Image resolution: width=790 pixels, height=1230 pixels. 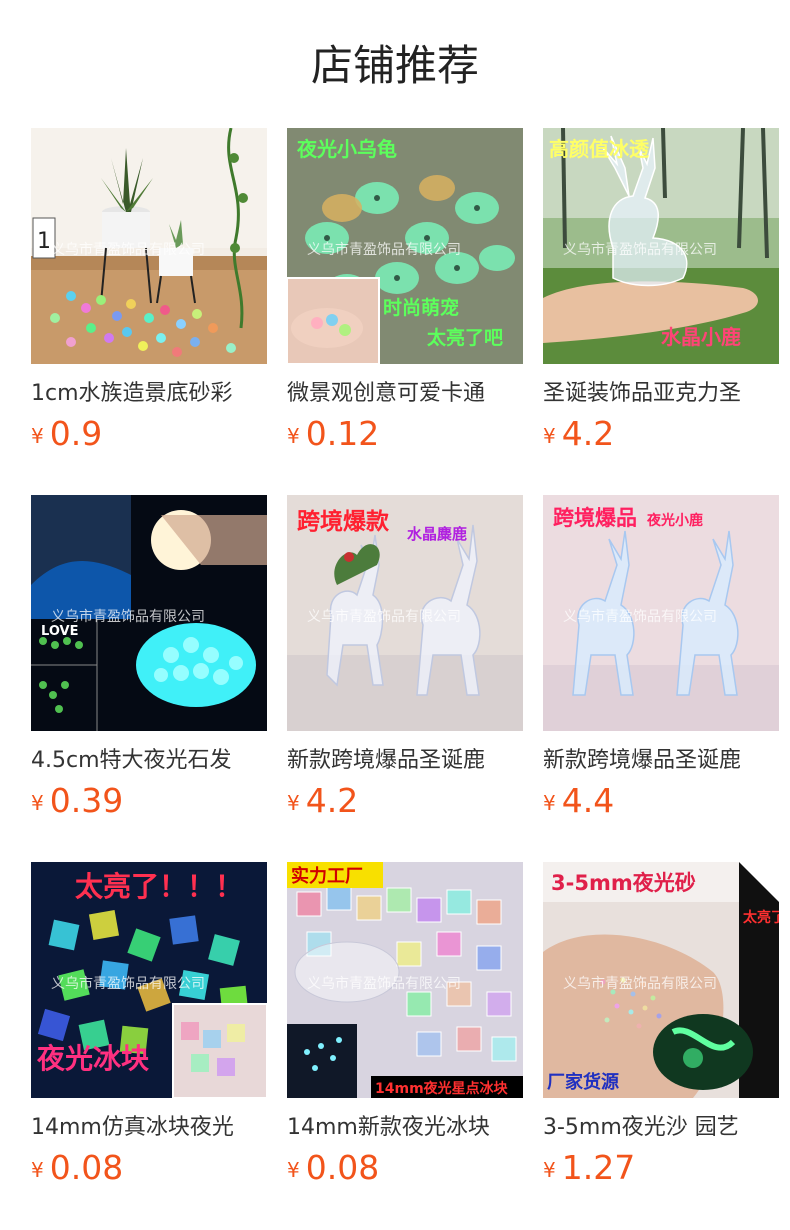 I want to click on overlay-text: 夜光小乌龟, so click(x=346, y=149).